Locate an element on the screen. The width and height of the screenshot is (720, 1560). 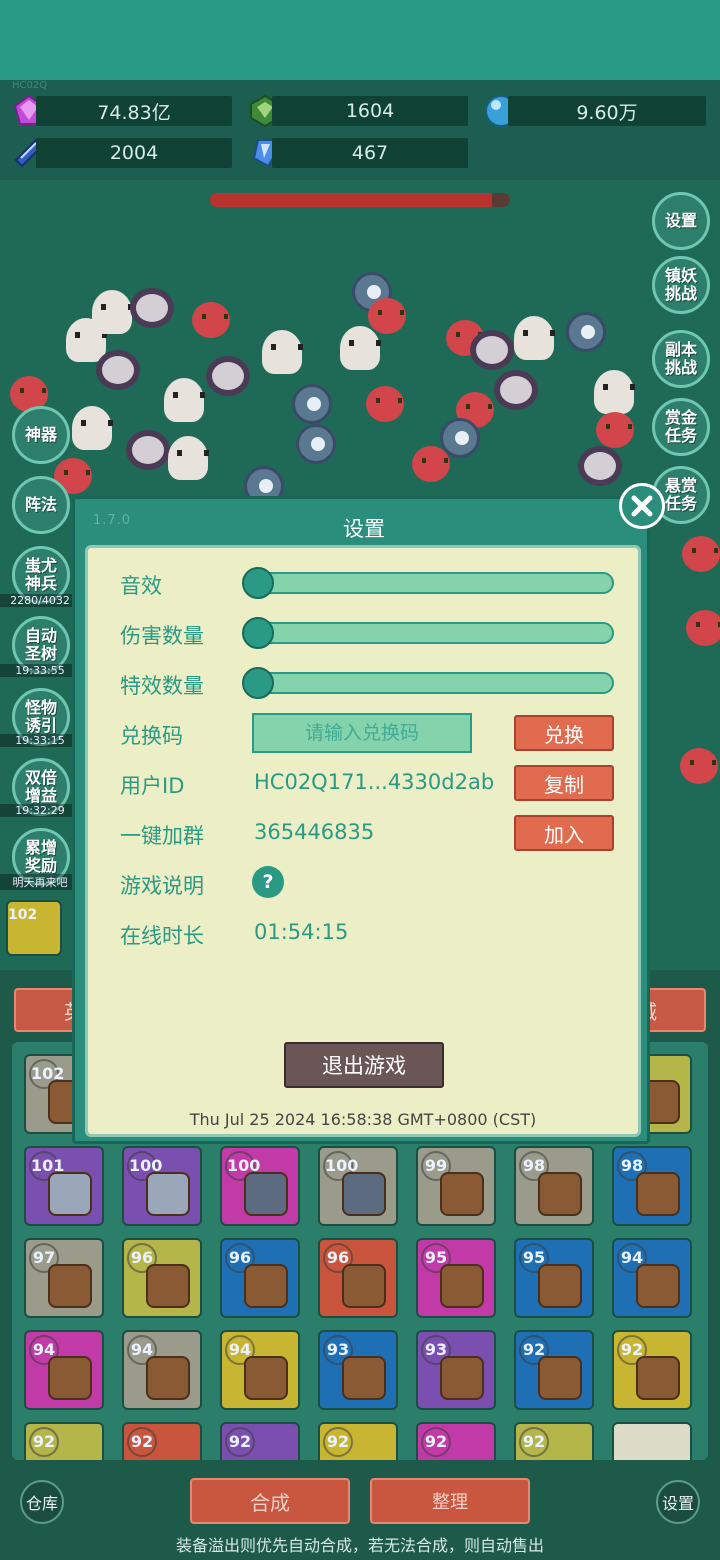
settings-side-button: 设置 is located at coordinates (681, 221).